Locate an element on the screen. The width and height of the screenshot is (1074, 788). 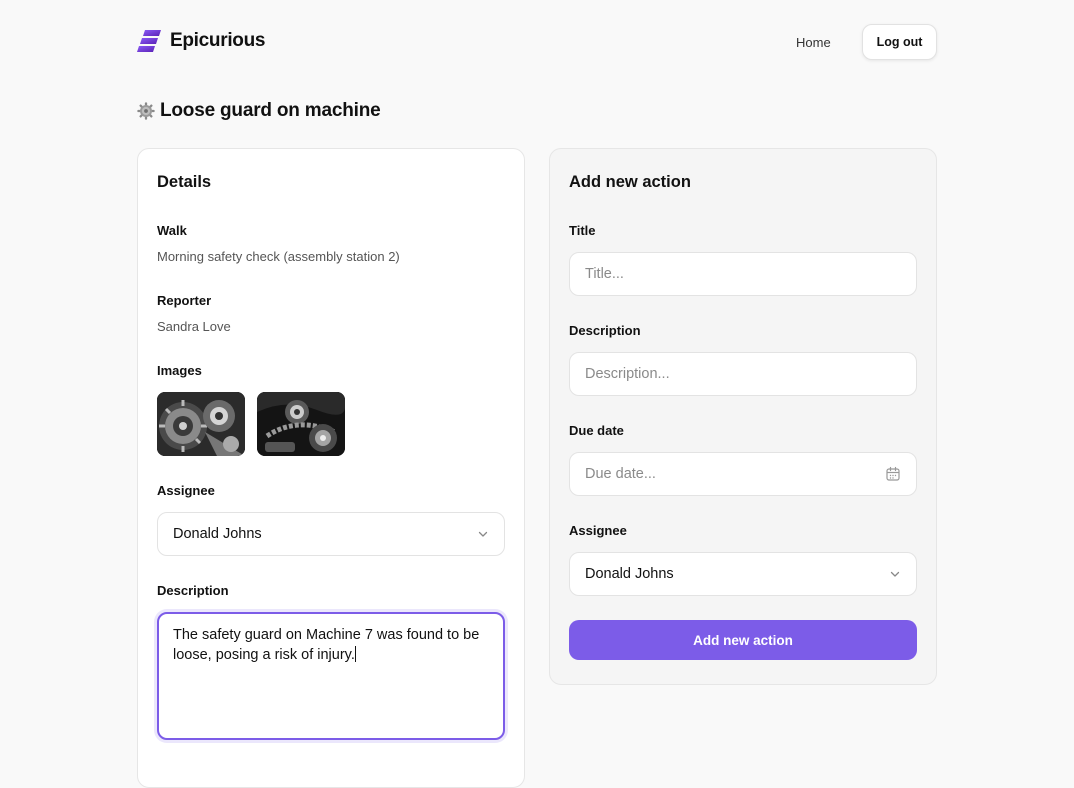
top-header: Epicurious Home Log out is located at coordinates (537, 42).